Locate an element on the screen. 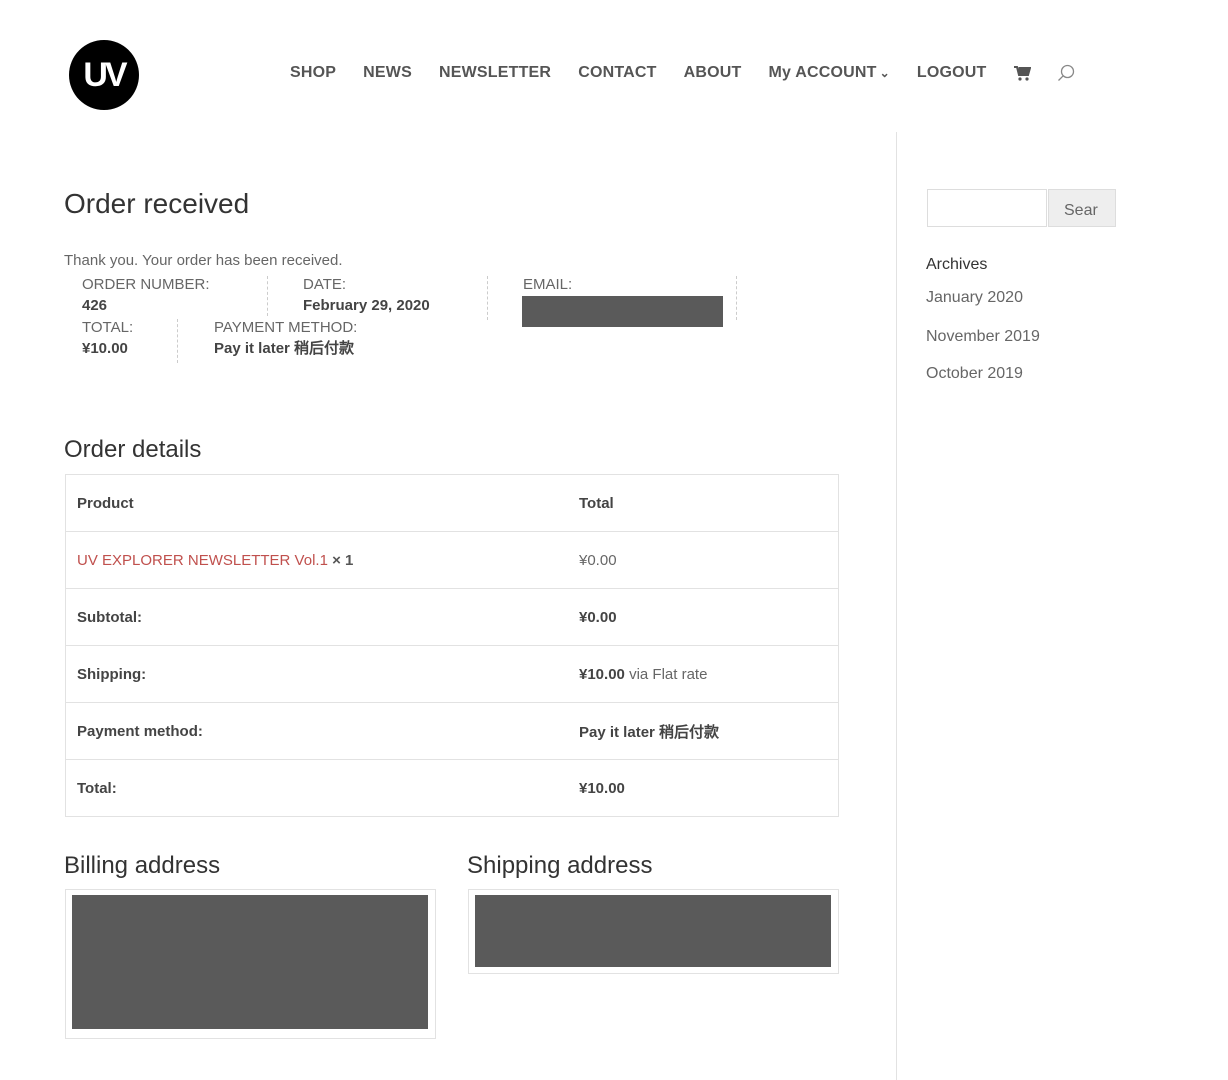 The height and width of the screenshot is (1080, 1228). redacted-billing-address is located at coordinates (250, 962).